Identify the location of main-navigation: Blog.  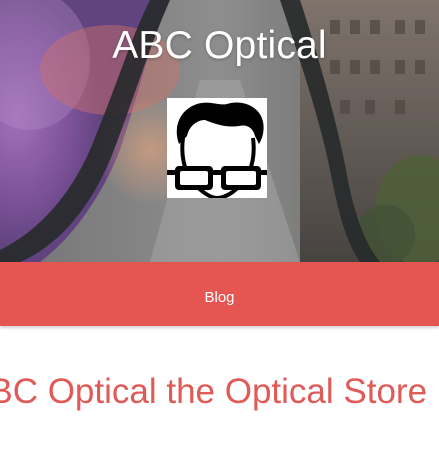
(219, 294).